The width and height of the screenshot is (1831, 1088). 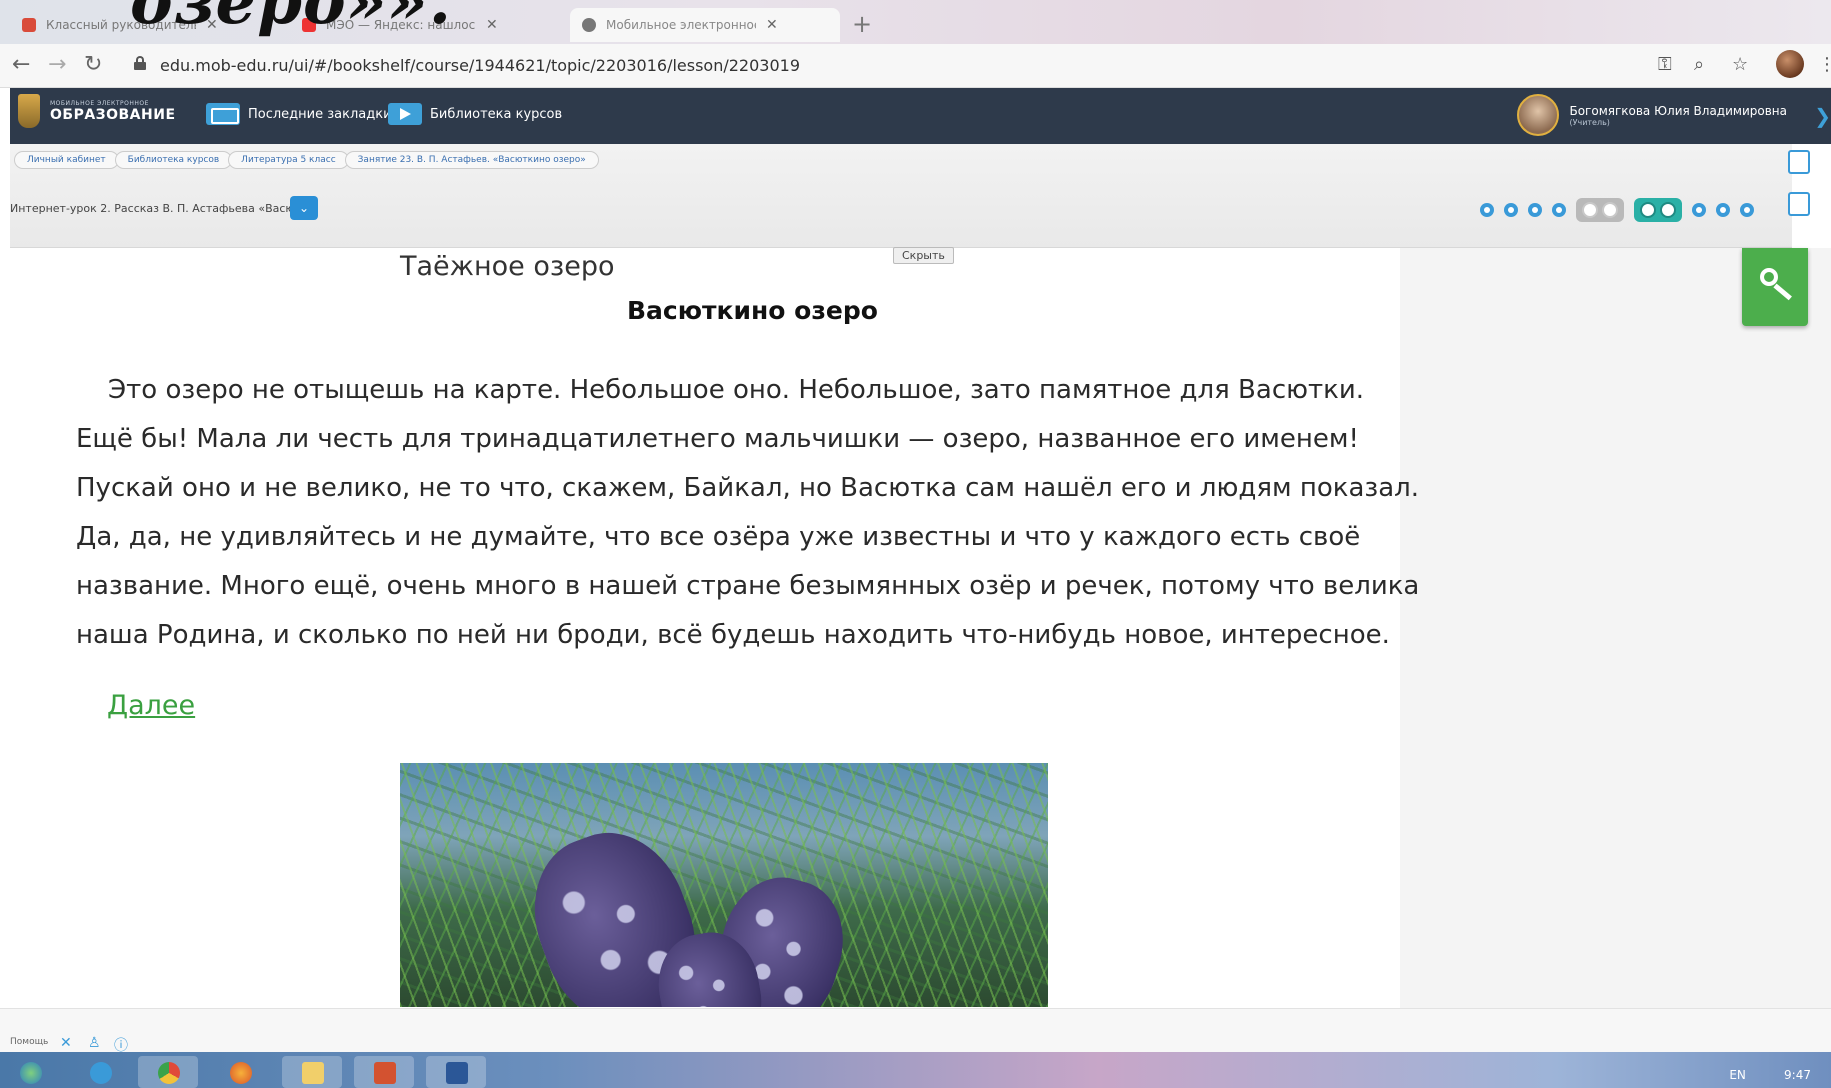 I want to click on side-toolbar, so click(x=1799, y=192).